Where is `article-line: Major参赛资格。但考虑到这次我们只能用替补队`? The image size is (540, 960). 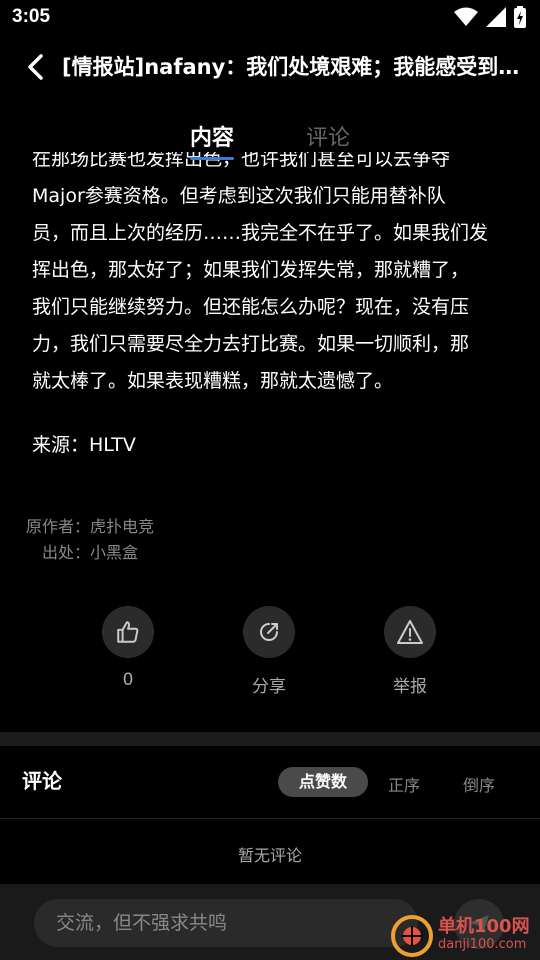
article-line: Major参赛资格。但考虑到这次我们只能用替补队 is located at coordinates (239, 196).